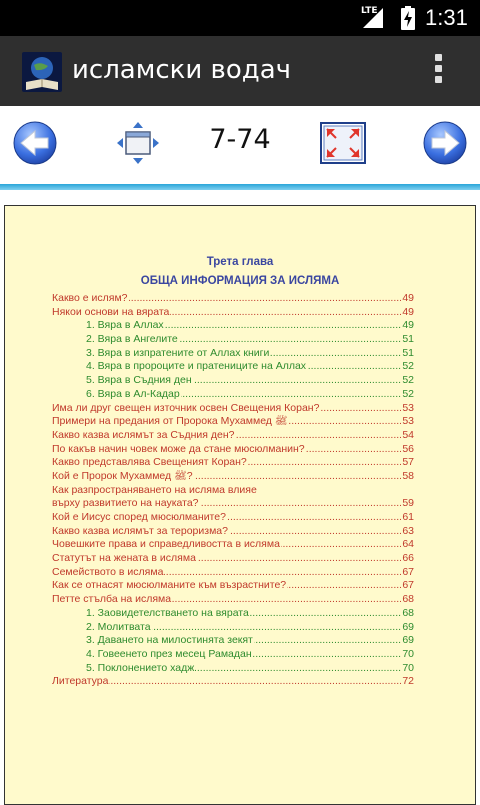  What do you see at coordinates (132, 340) in the screenshot?
I see `toc-entry-label: 2. Вяра в Ангелите` at bounding box center [132, 340].